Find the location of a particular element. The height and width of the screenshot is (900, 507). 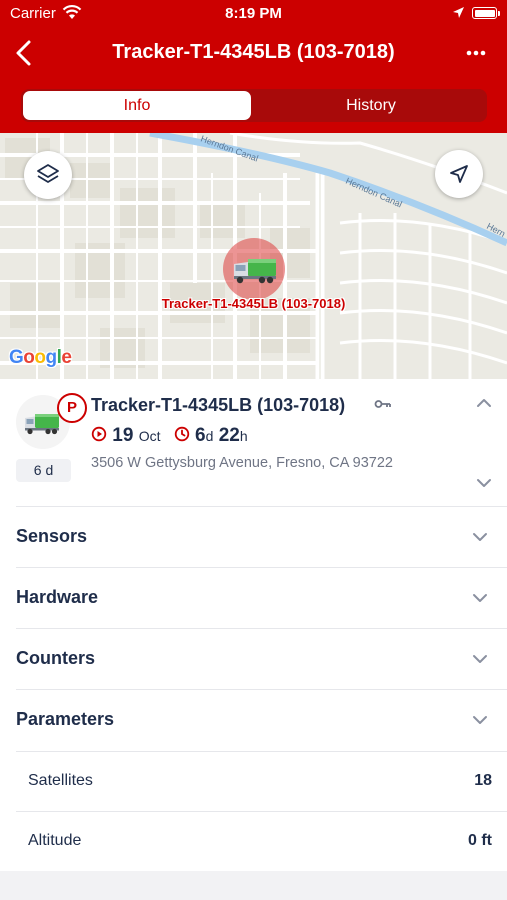

key-icon is located at coordinates (382, 404).